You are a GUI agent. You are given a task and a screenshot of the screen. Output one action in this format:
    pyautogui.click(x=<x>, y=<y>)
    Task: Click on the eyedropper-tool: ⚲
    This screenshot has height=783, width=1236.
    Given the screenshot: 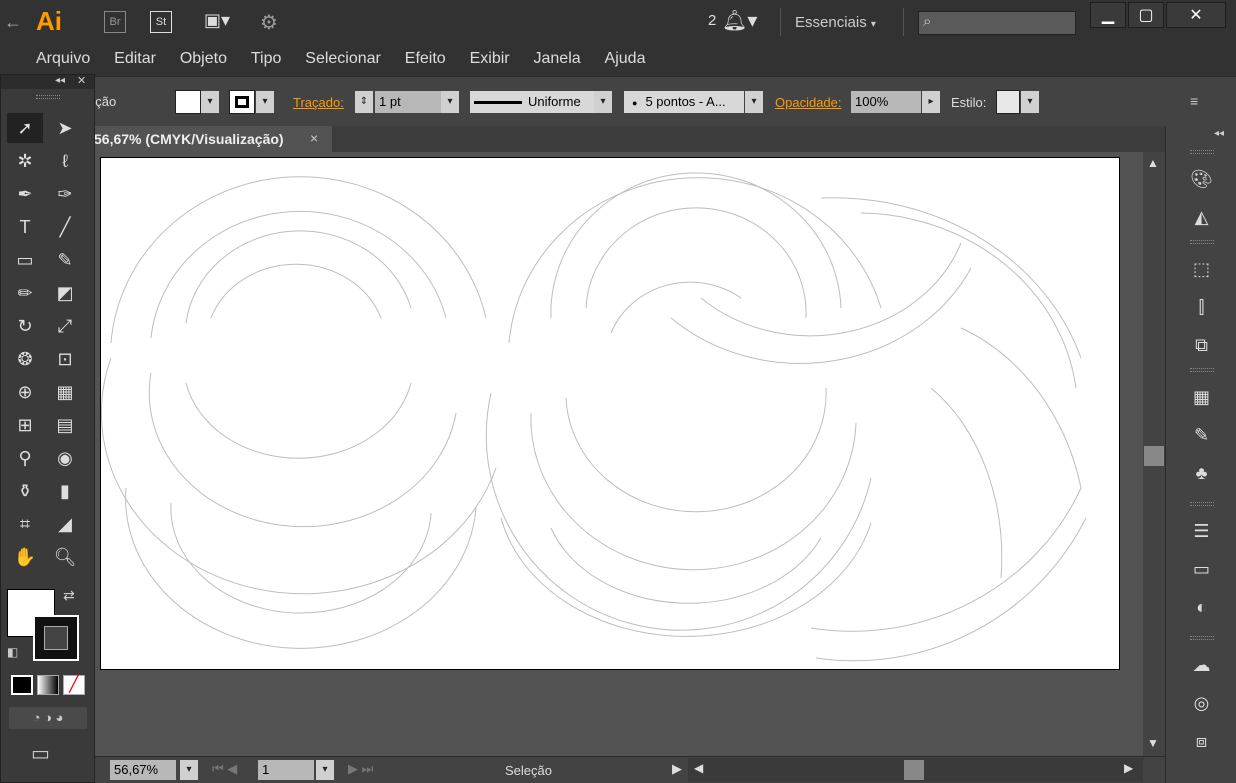 What is the action you would take?
    pyautogui.click(x=25, y=458)
    